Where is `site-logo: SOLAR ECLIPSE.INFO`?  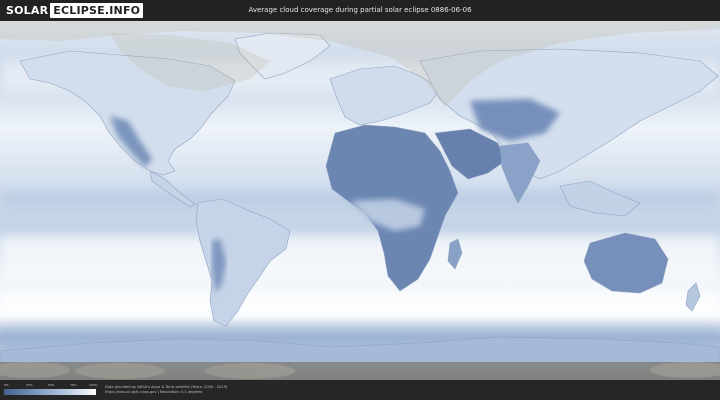
site-logo: SOLAR ECLIPSE.INFO is located at coordinates (75, 10).